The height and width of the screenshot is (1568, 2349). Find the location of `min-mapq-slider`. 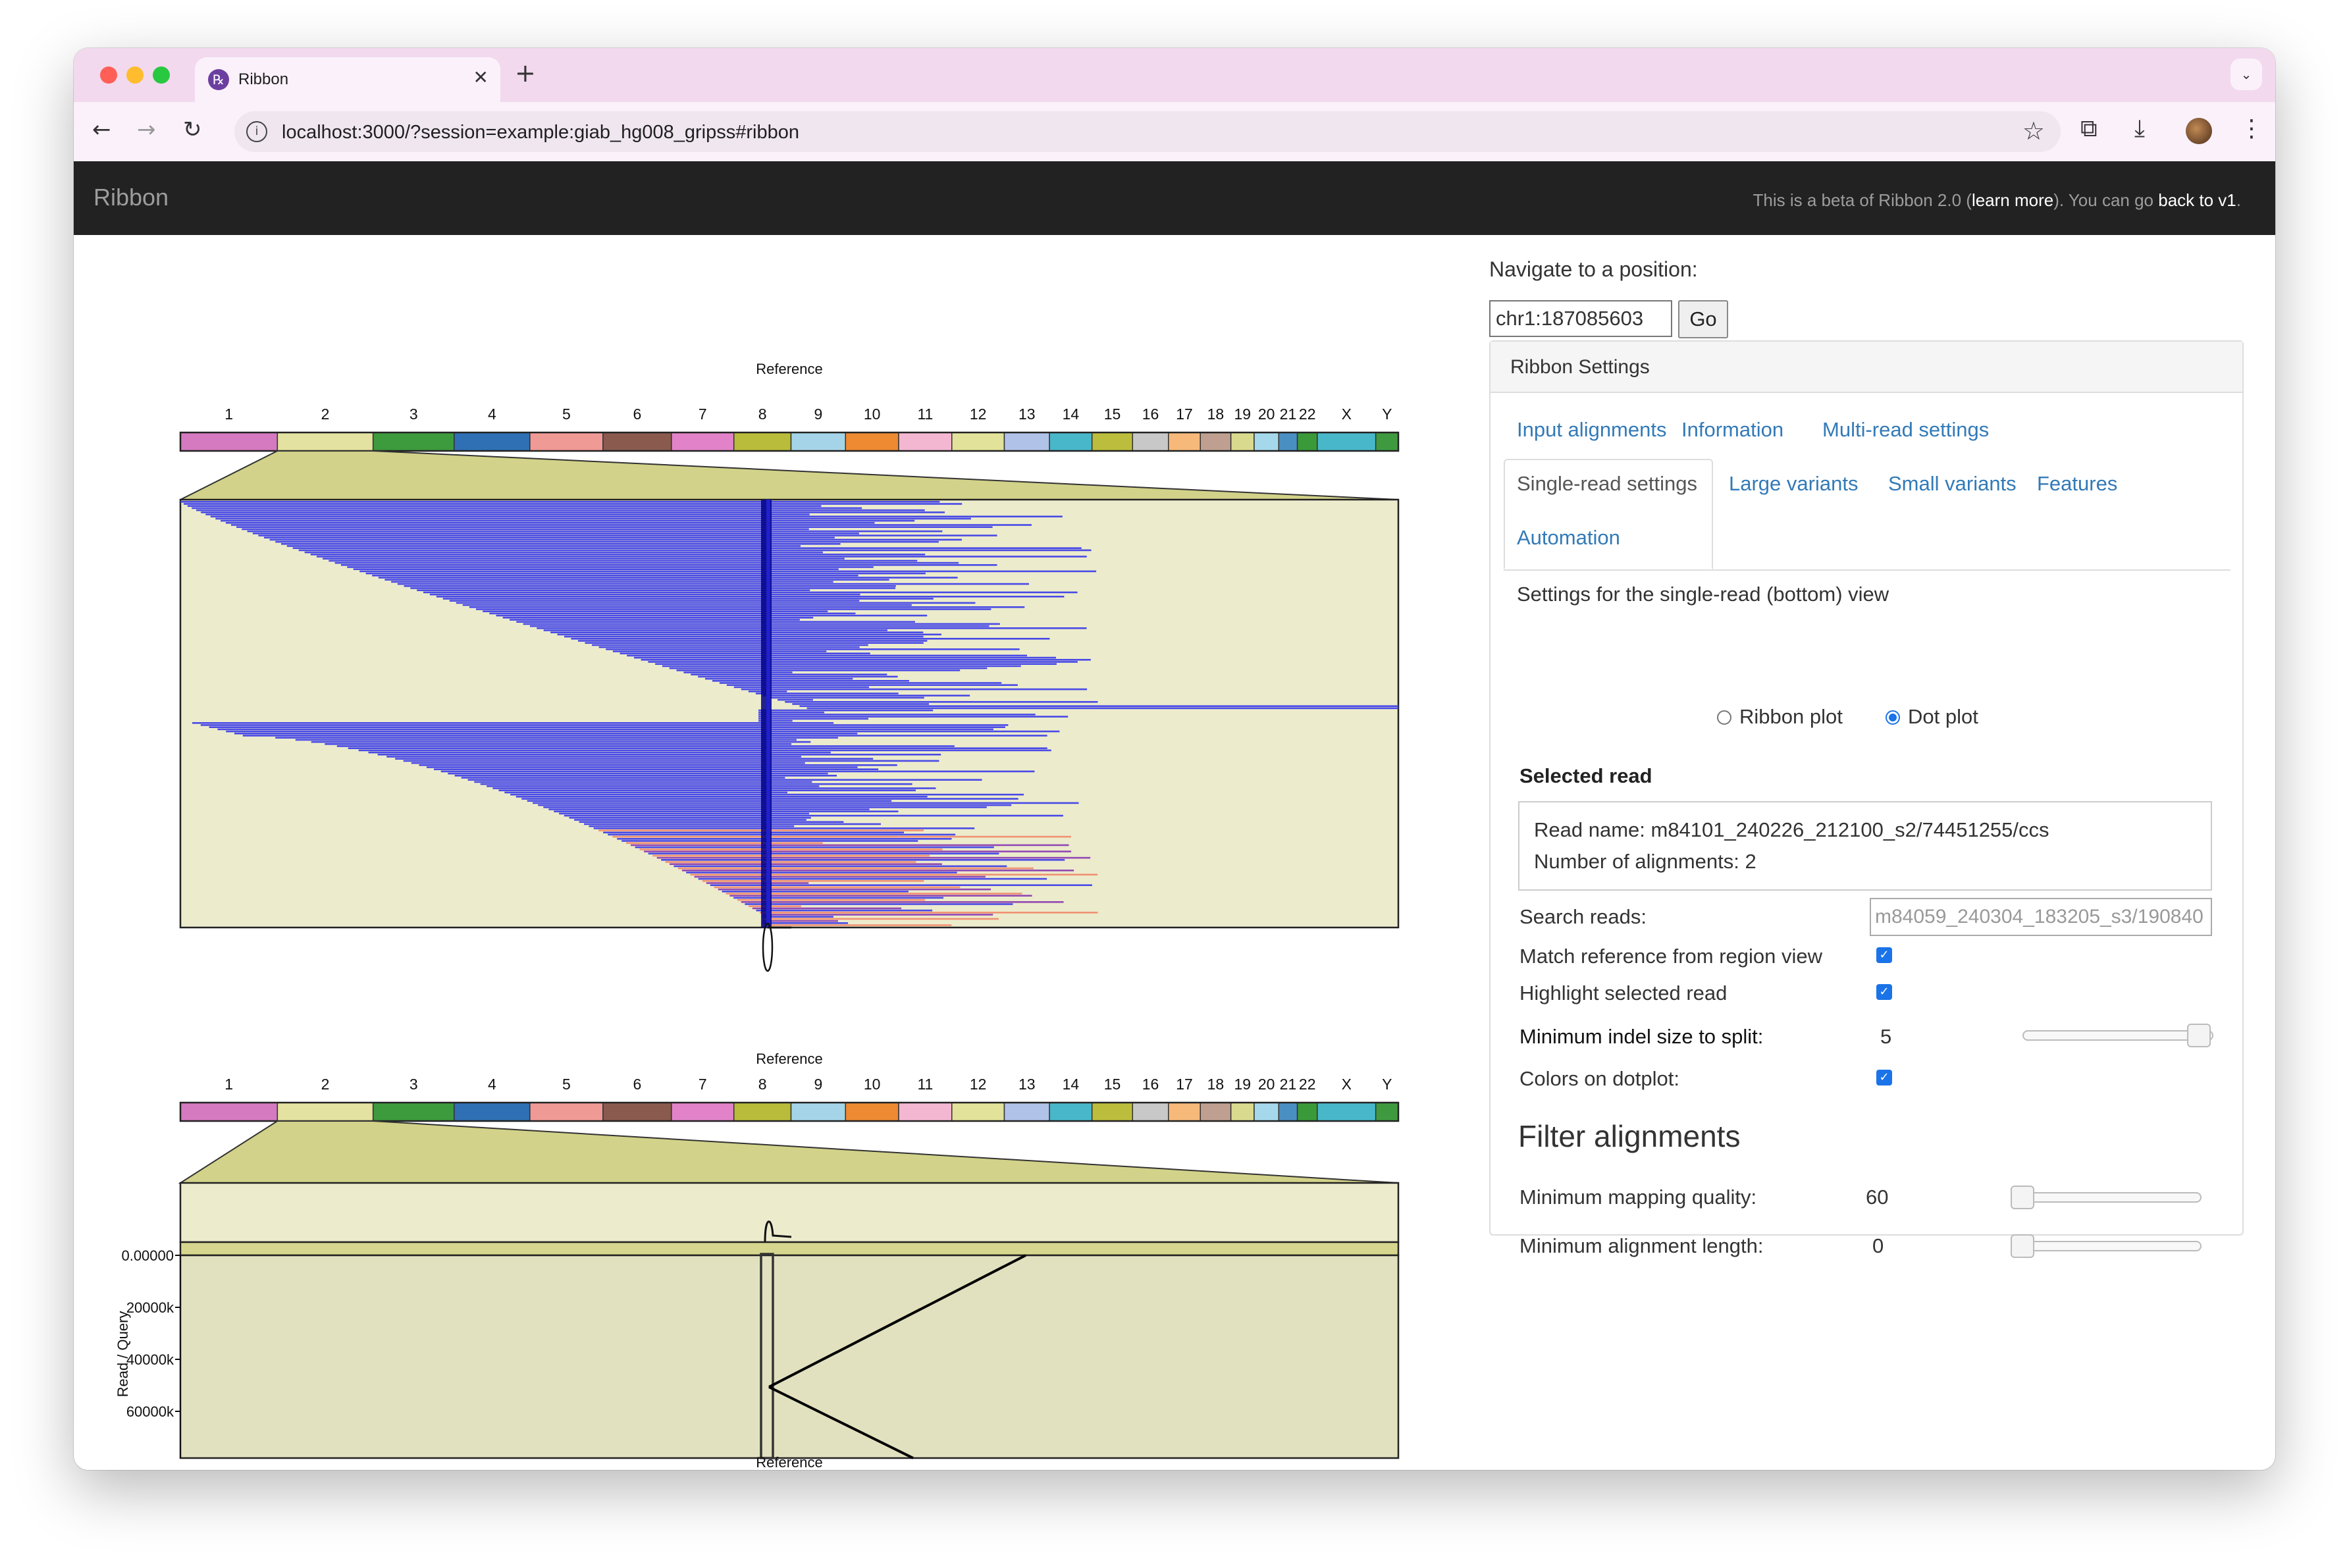

min-mapq-slider is located at coordinates (2106, 1197).